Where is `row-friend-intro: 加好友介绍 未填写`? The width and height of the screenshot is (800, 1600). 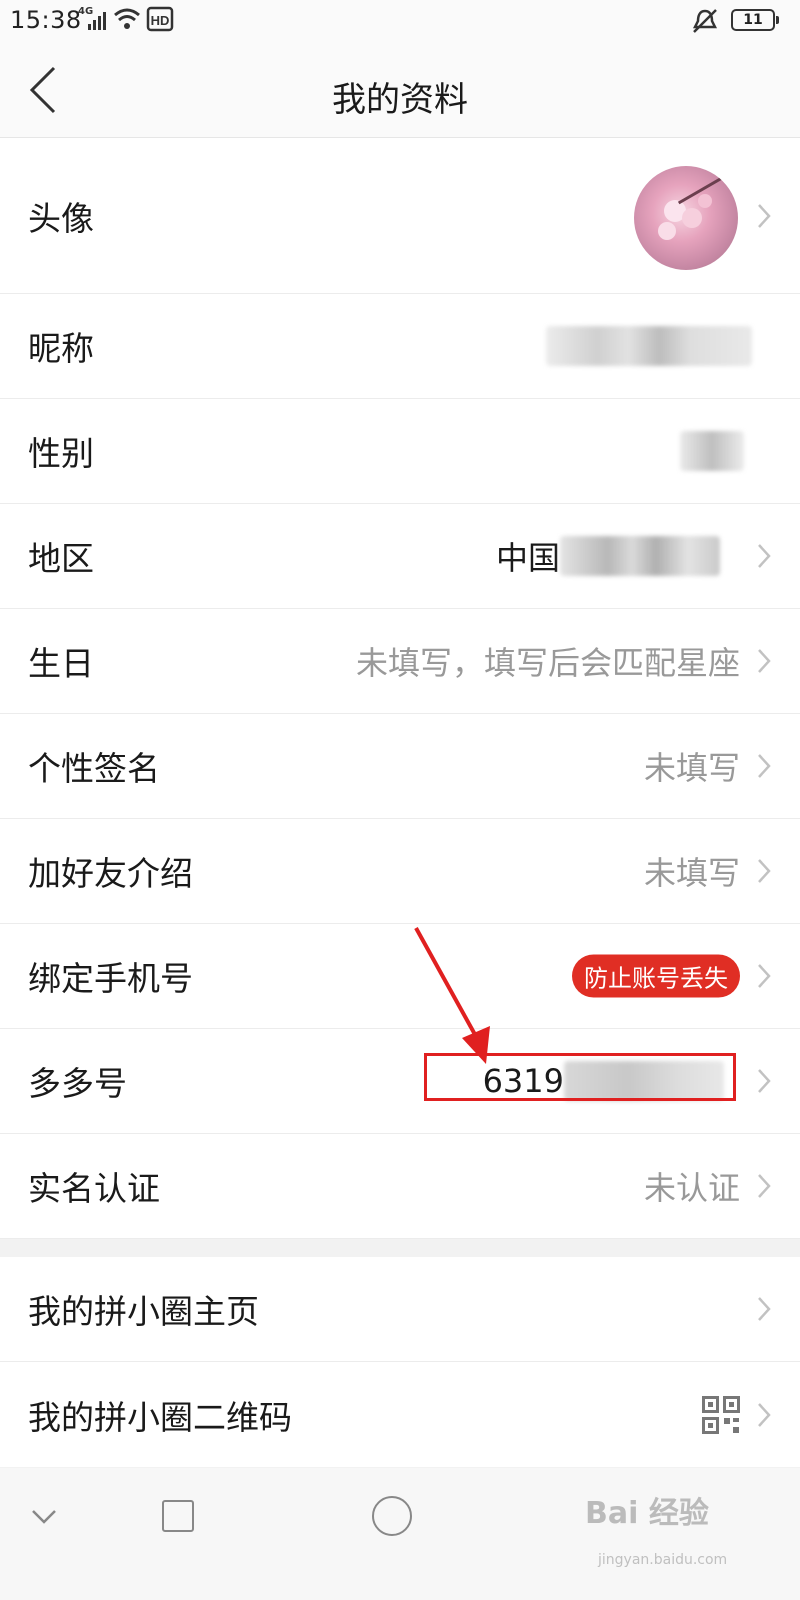
row-friend-intro: 加好友介绍 未填写 is located at coordinates (400, 871).